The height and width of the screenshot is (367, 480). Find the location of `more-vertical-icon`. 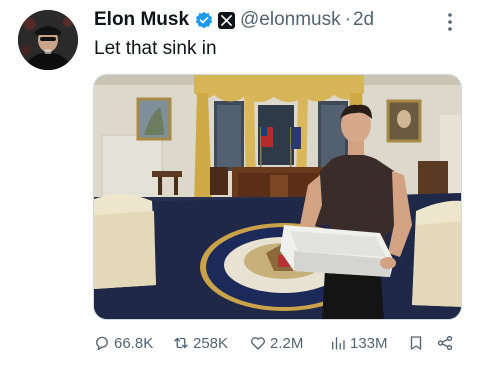

more-vertical-icon is located at coordinates (450, 22).